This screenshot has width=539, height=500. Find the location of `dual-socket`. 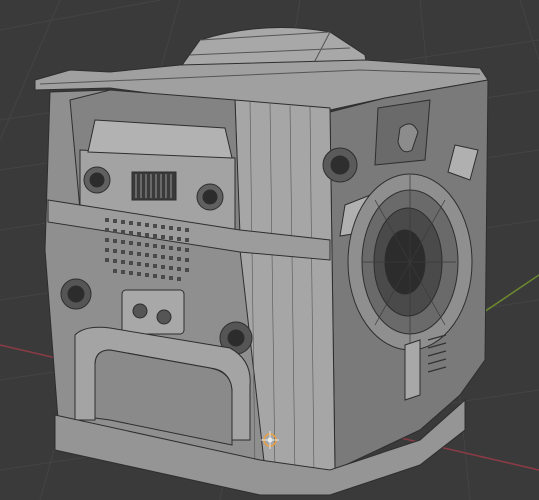

dual-socket is located at coordinates (153, 312).